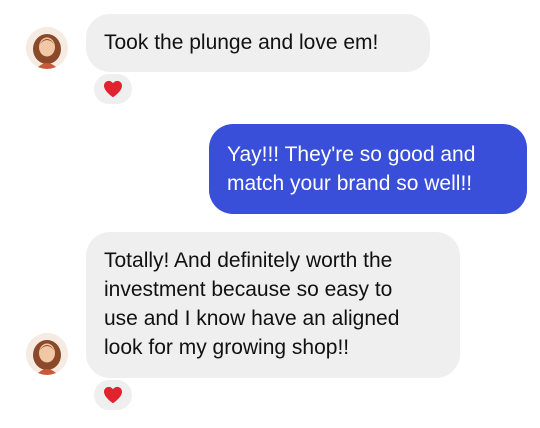  I want to click on message-bubble: Took the plunge and love em!, so click(258, 43).